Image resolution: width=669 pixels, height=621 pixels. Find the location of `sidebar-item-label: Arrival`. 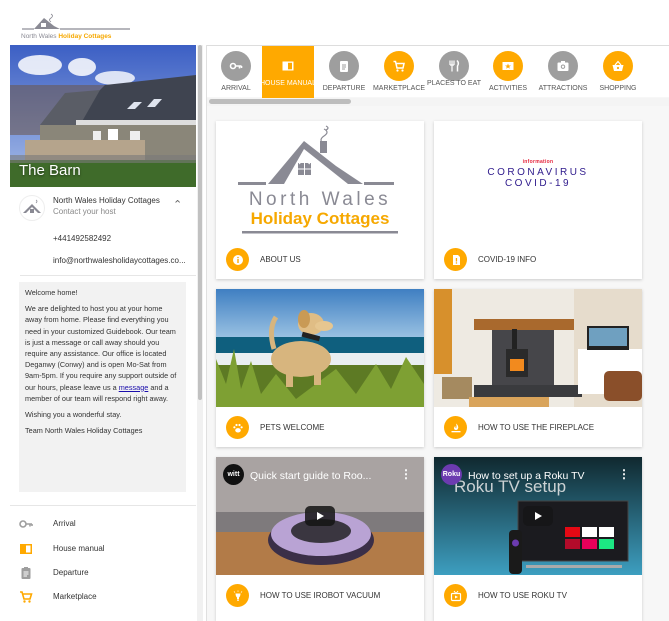

sidebar-item-label: Arrival is located at coordinates (64, 523).